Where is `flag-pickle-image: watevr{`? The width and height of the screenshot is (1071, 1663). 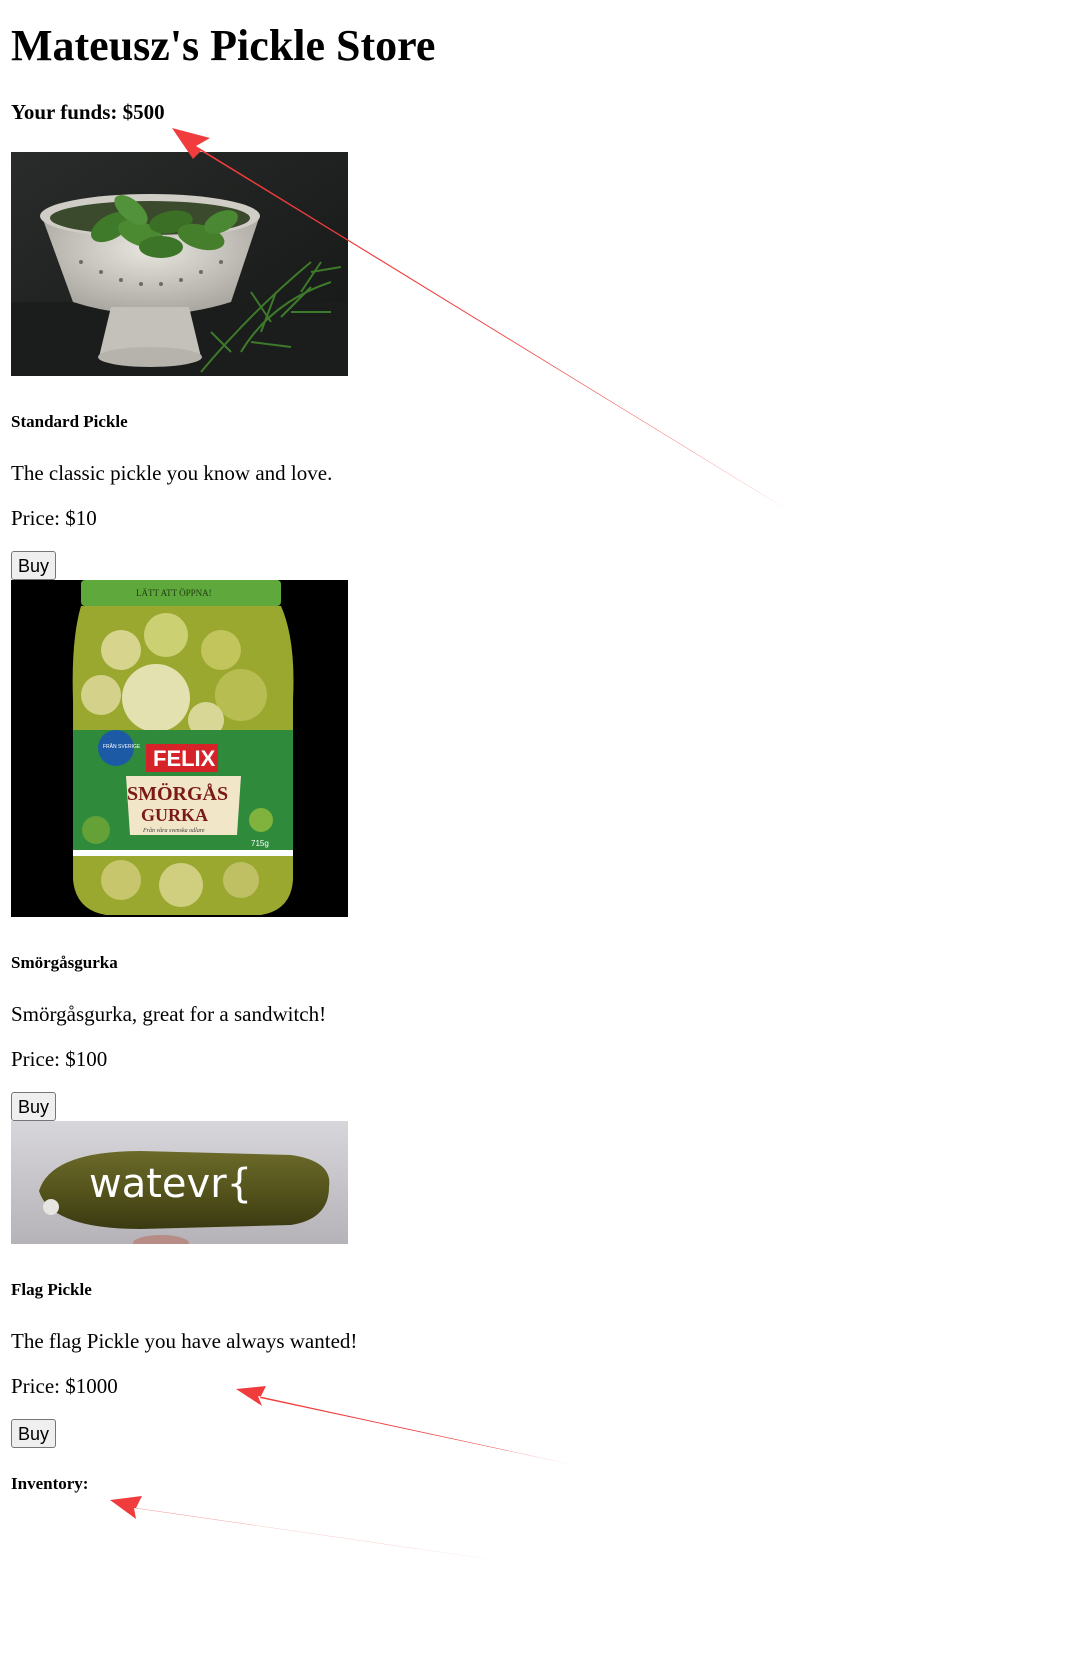 flag-pickle-image: watevr{ is located at coordinates (179, 1182).